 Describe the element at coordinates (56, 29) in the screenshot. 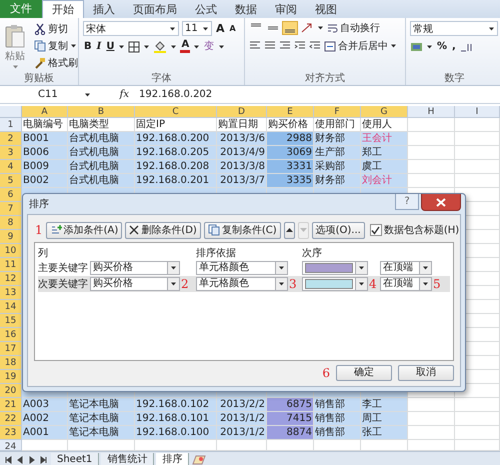

I see `cut-button: 剪切` at that location.